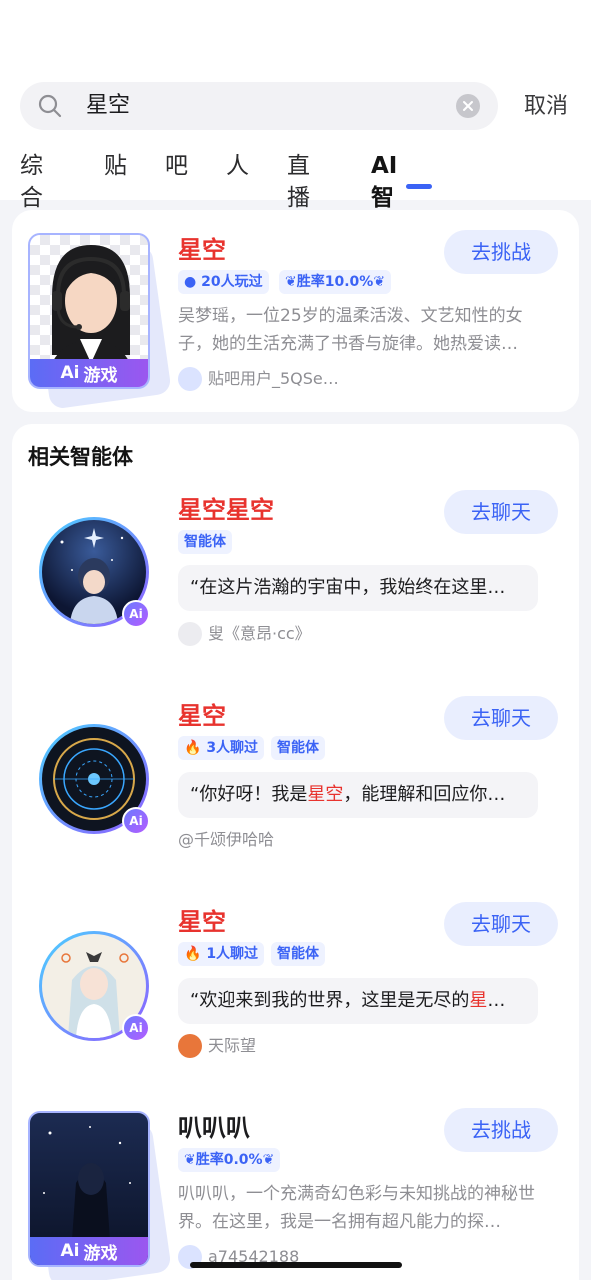 This screenshot has height=1280, width=591. What do you see at coordinates (176, 166) in the screenshot?
I see `tab-forums: 吧` at bounding box center [176, 166].